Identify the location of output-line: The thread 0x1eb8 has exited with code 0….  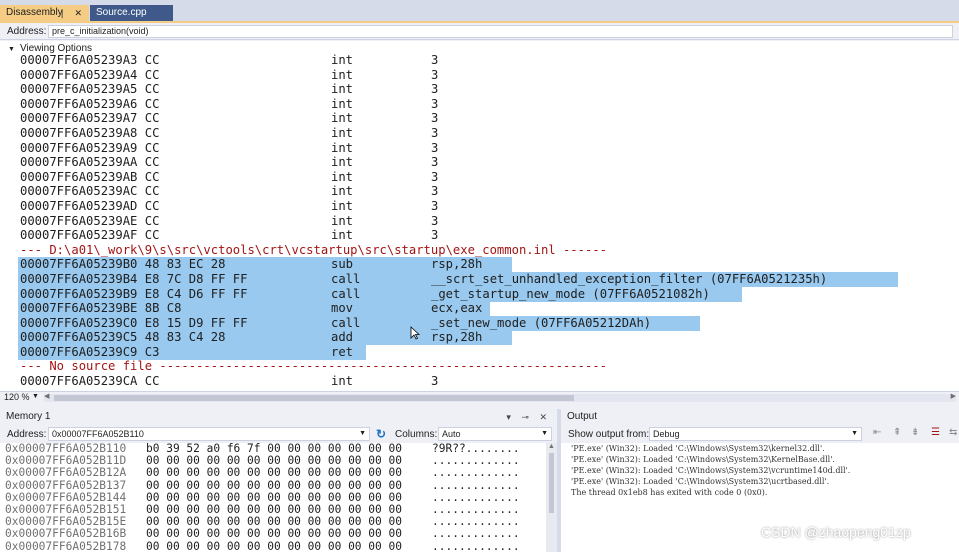
(669, 492).